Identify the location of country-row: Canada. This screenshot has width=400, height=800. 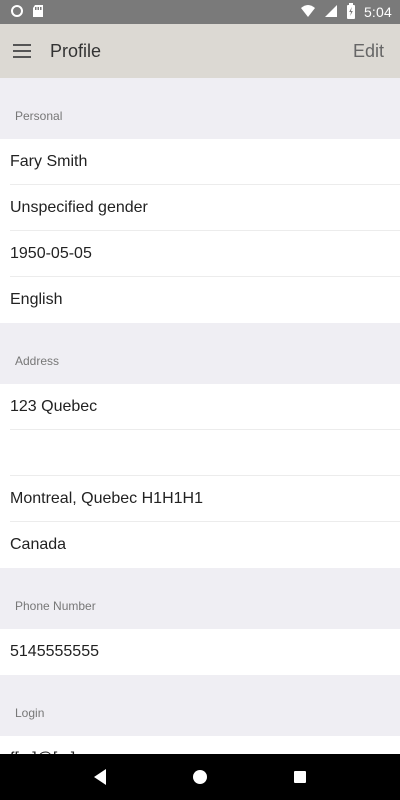
(38, 544).